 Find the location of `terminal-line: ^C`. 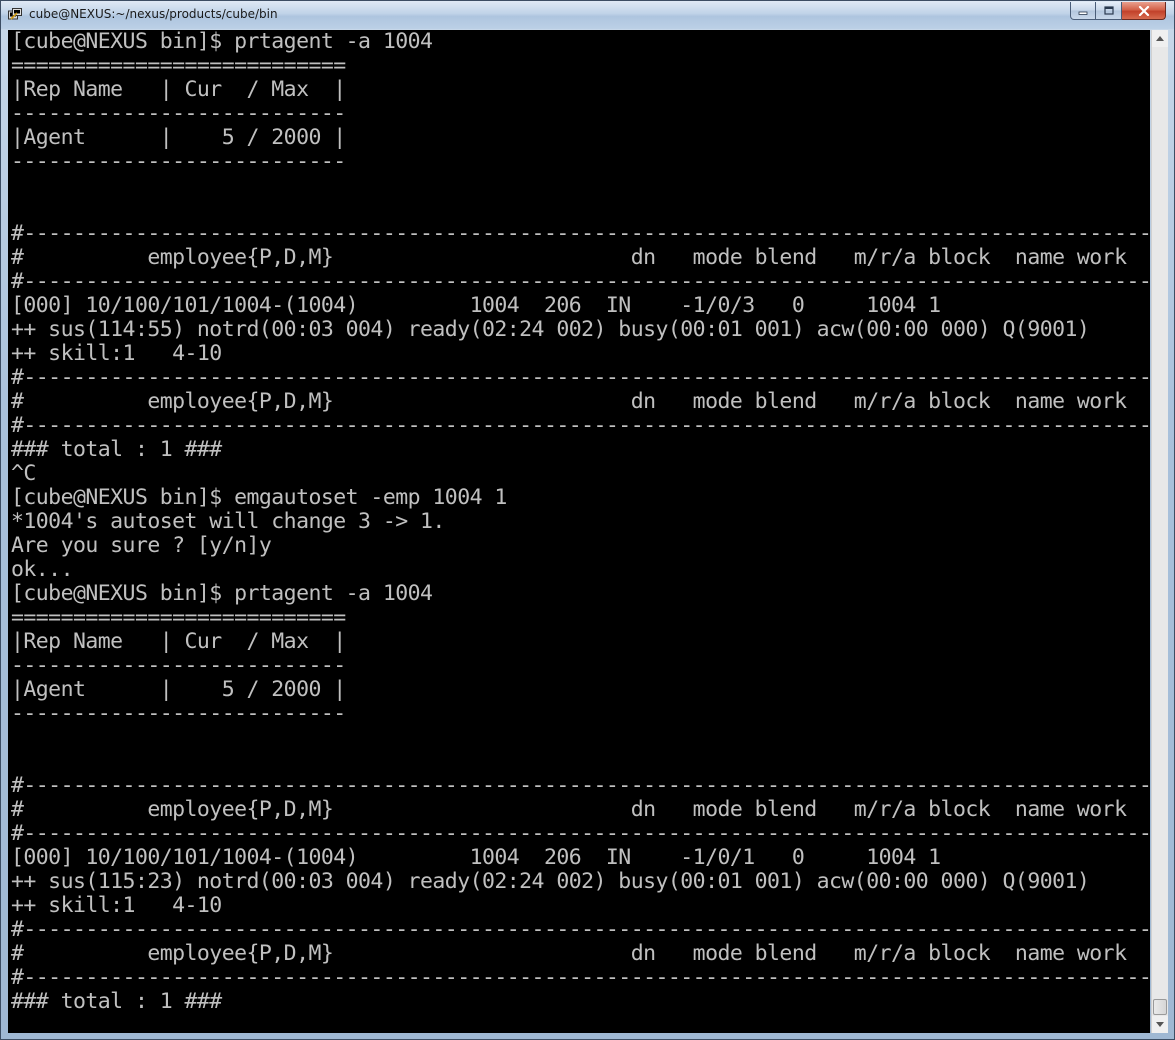

terminal-line: ^C is located at coordinates (23, 473).